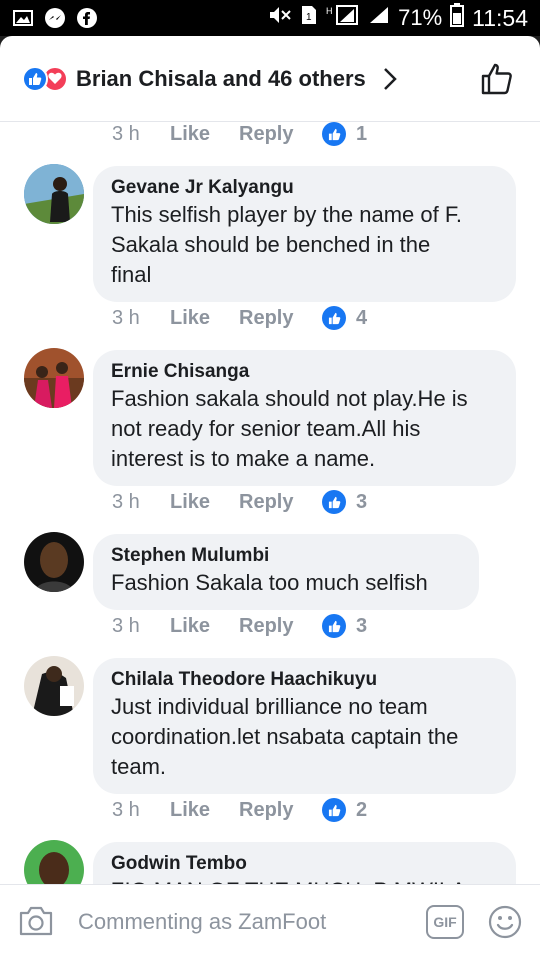 The image size is (540, 960). I want to click on svg-text: 1, so click(309, 17).